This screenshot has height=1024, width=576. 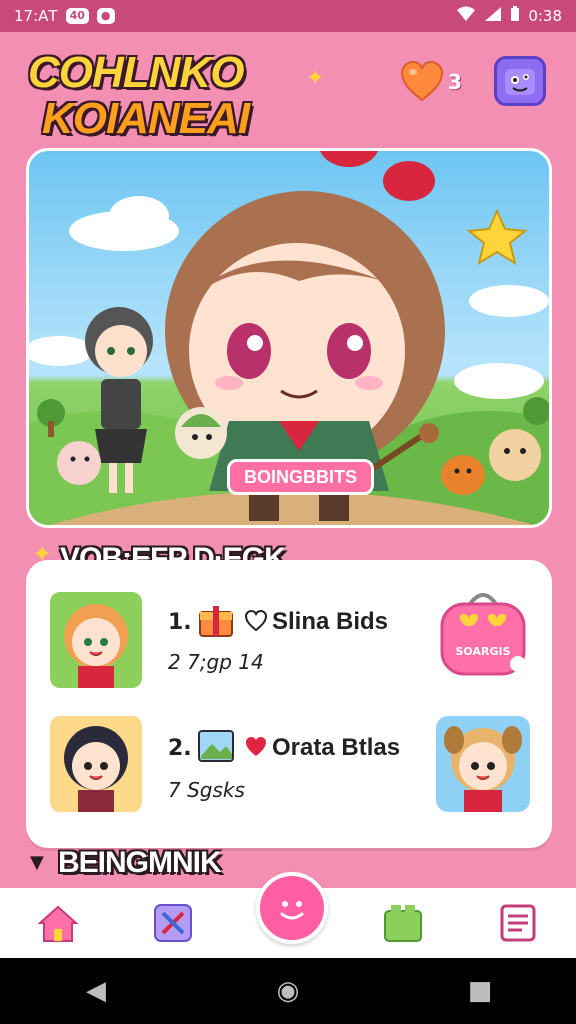 What do you see at coordinates (466, 16) in the screenshot?
I see `wifi-icon` at bounding box center [466, 16].